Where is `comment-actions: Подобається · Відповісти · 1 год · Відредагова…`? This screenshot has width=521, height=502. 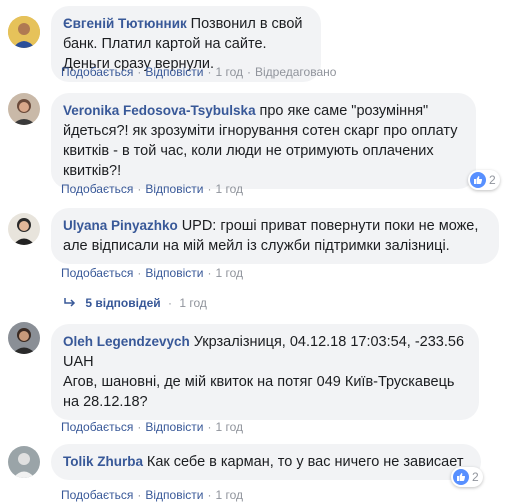
comment-actions: Подобається · Відповісти · 1 год · Відредагова… is located at coordinates (198, 72).